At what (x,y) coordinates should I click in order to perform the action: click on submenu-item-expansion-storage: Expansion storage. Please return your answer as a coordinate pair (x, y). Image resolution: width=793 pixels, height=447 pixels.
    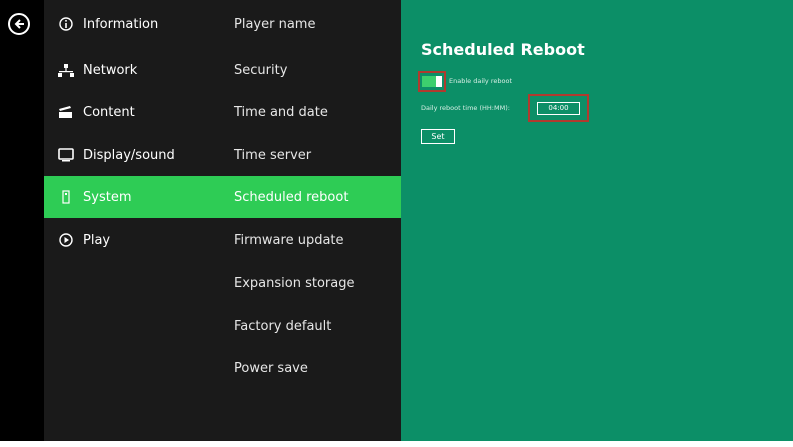
    Looking at the image, I should click on (309, 283).